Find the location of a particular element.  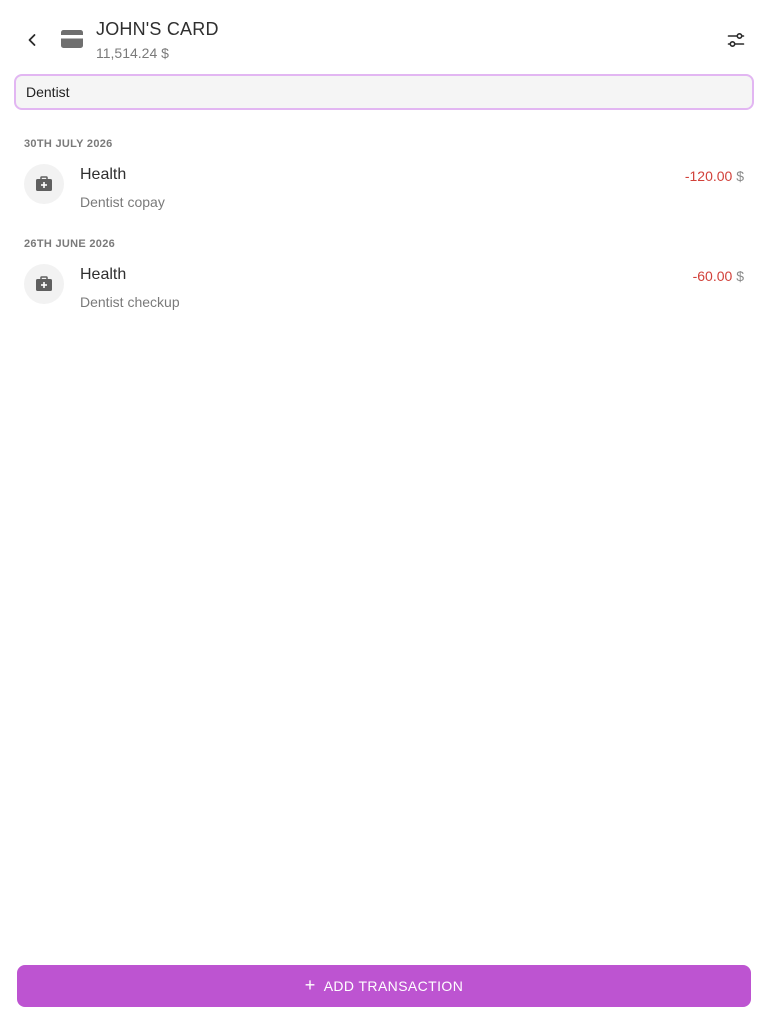

transaction-amount: -120.00 $ is located at coordinates (714, 176).